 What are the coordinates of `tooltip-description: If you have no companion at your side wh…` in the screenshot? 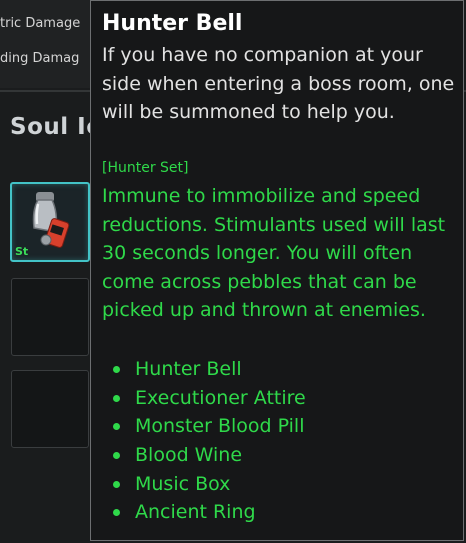 It's located at (278, 83).